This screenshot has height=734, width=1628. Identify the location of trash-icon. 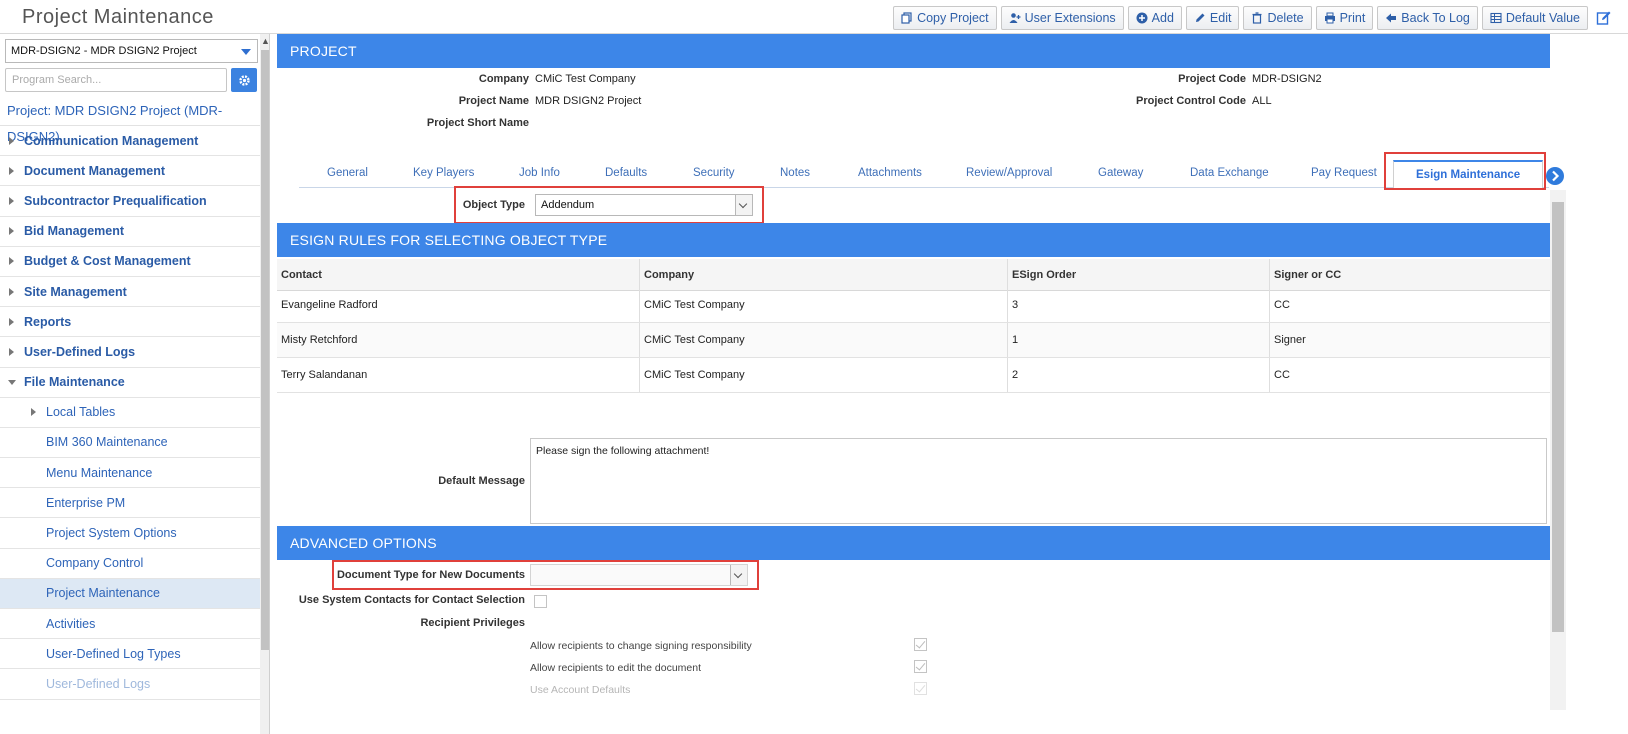
(1257, 18).